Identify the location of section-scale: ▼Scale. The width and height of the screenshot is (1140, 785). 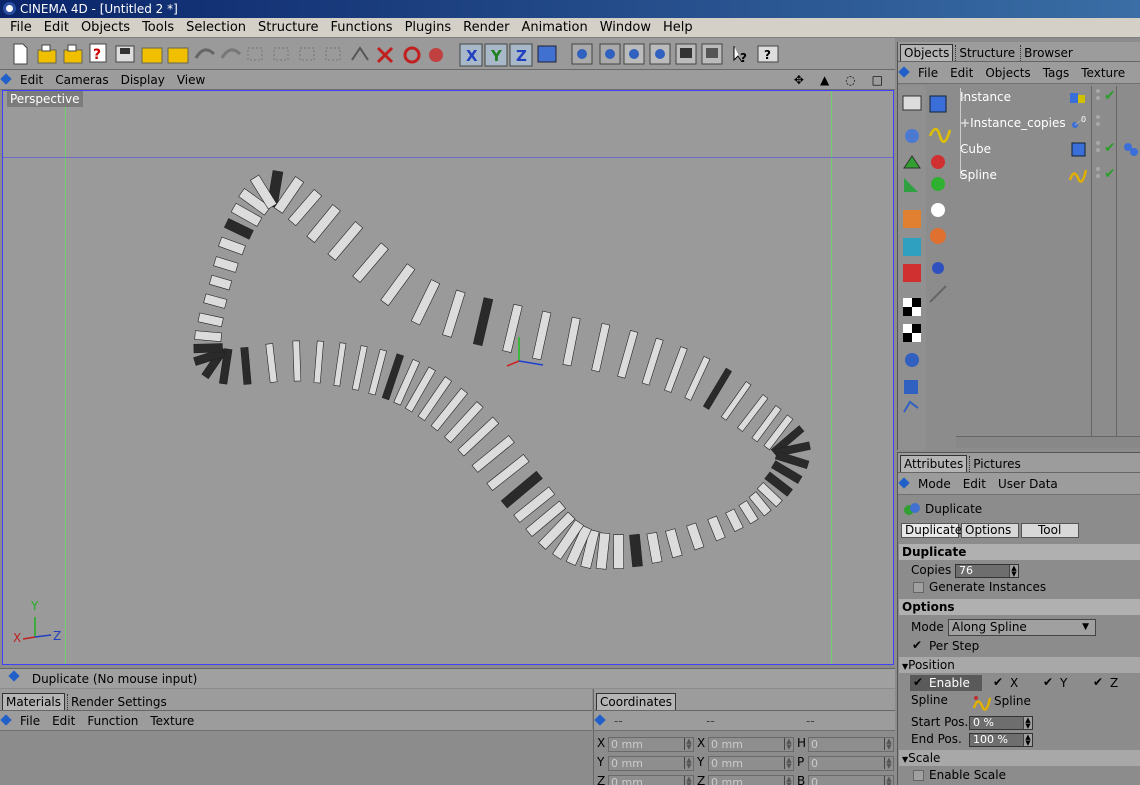
(1019, 758).